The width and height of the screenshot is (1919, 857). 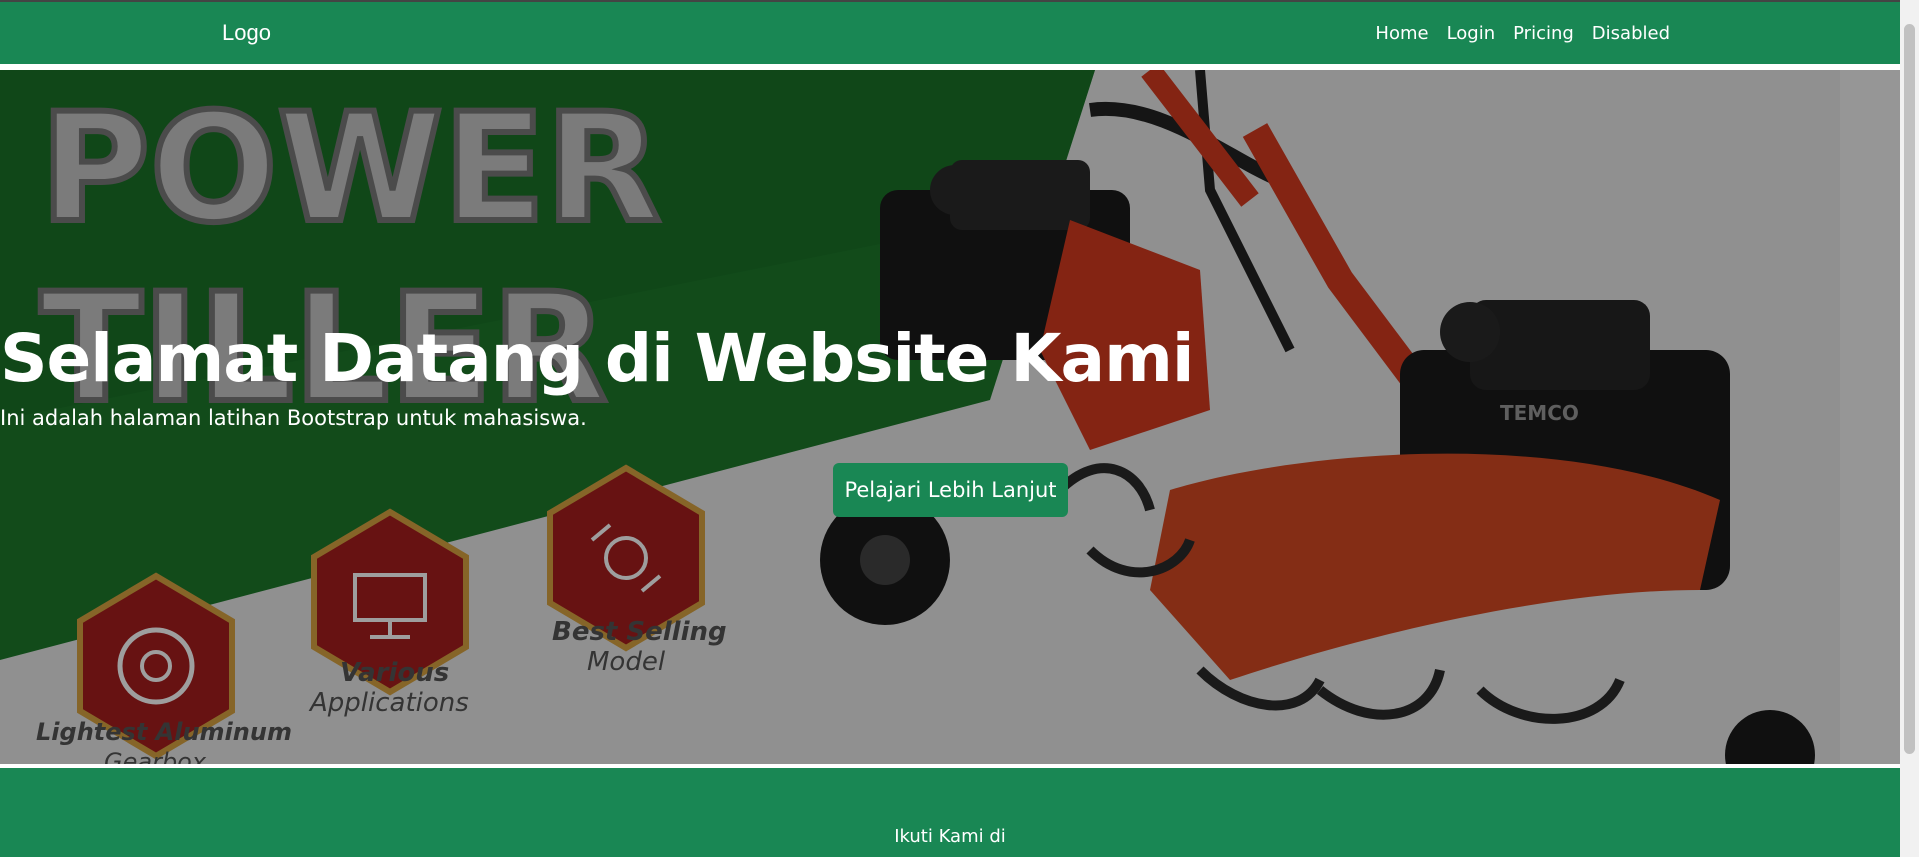 I want to click on nav-pricing: Pricing, so click(x=1543, y=33).